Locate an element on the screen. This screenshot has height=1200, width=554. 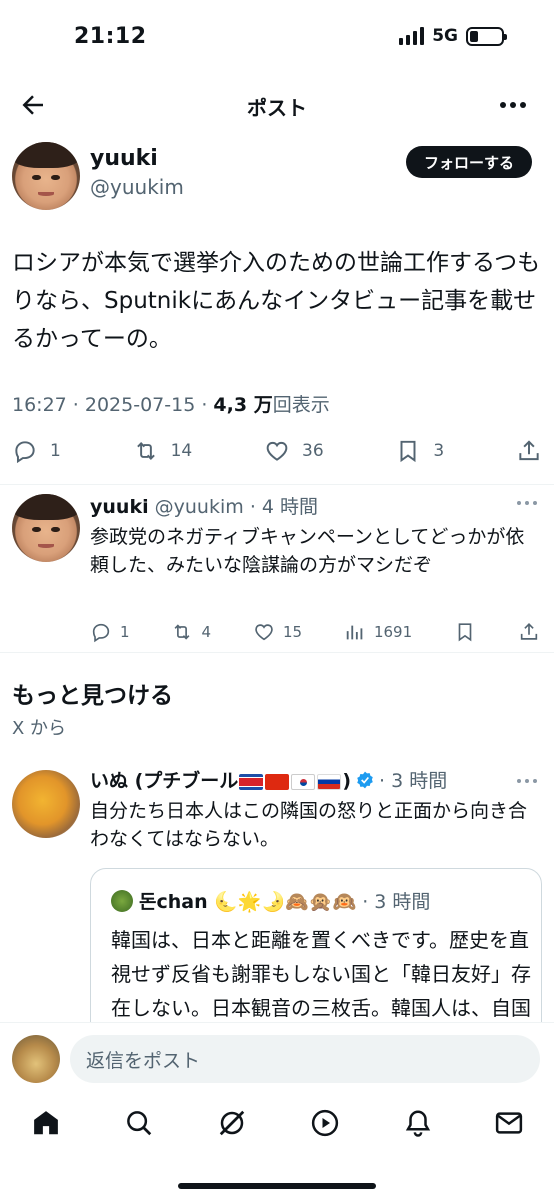
recommended-avatar is located at coordinates (46, 804).